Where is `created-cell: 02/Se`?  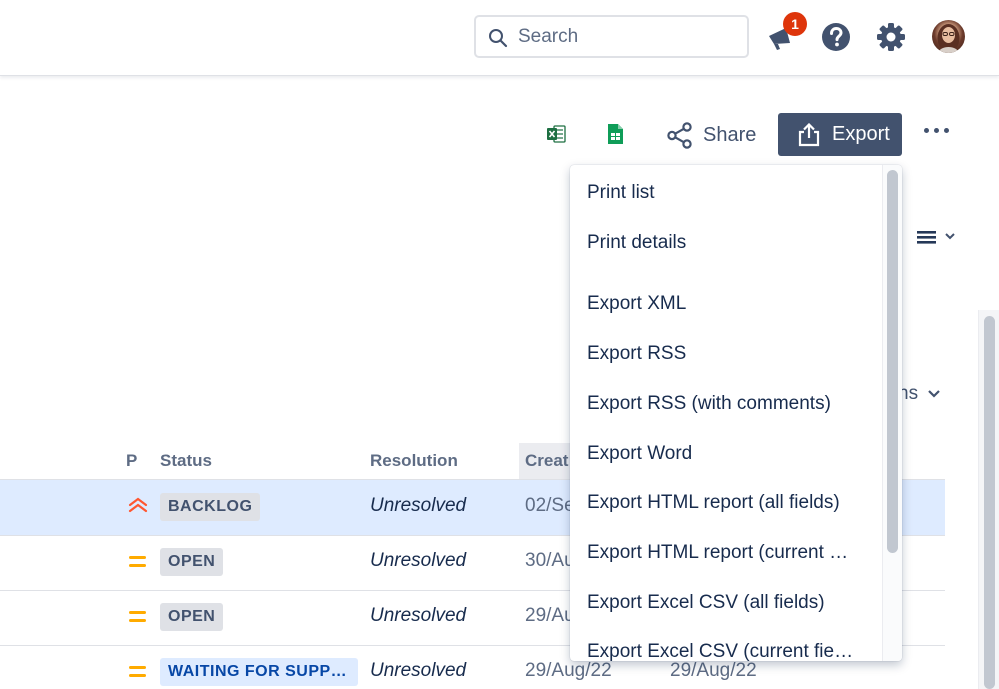
created-cell: 02/Se is located at coordinates (550, 505).